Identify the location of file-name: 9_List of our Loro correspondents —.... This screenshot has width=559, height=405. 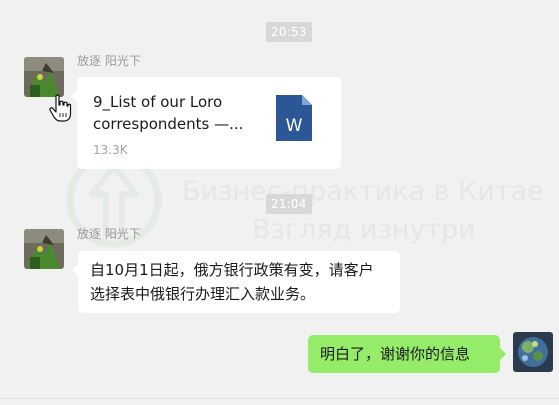
(168, 113).